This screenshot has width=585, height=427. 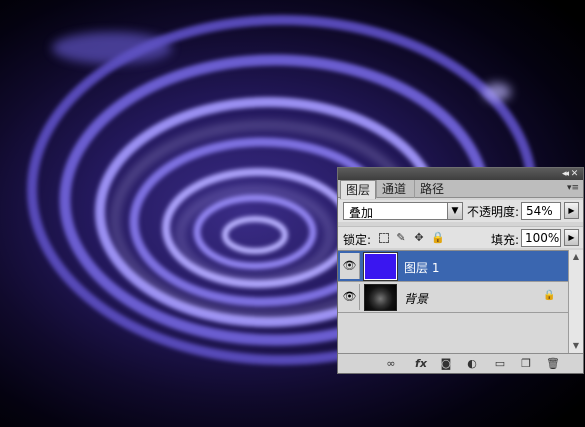 What do you see at coordinates (454, 211) in the screenshot?
I see `chevron-down-icon: ▼` at bounding box center [454, 211].